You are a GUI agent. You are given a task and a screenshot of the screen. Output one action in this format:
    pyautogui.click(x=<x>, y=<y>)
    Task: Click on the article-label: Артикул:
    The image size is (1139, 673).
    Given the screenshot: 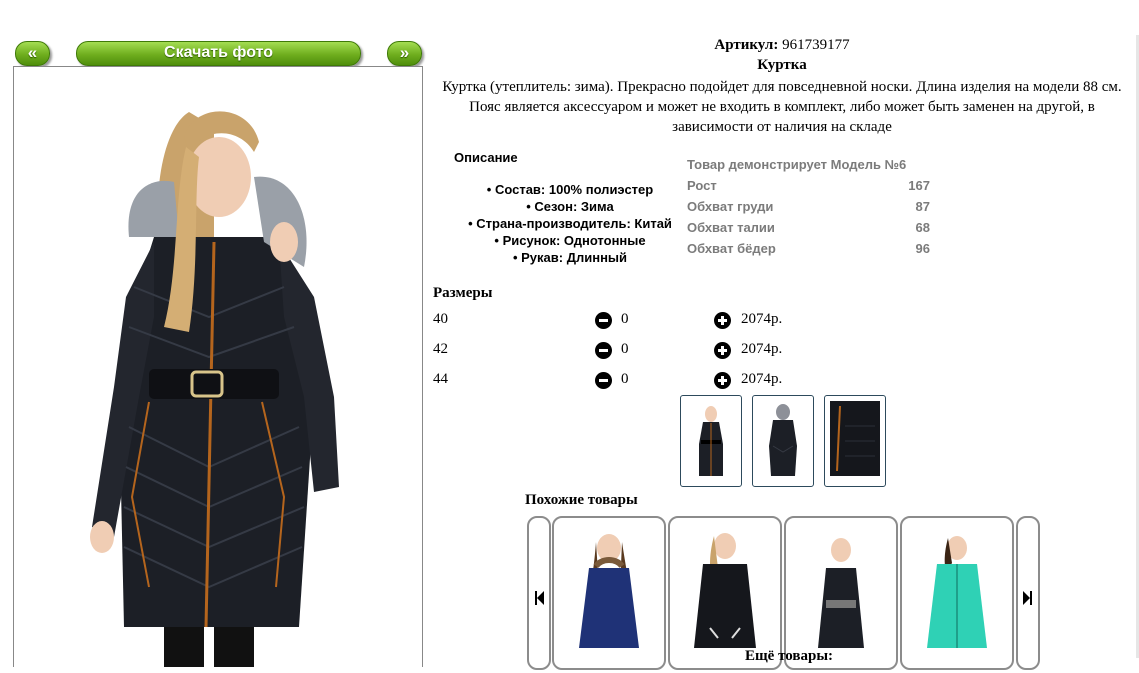 What is the action you would take?
    pyautogui.click(x=746, y=45)
    